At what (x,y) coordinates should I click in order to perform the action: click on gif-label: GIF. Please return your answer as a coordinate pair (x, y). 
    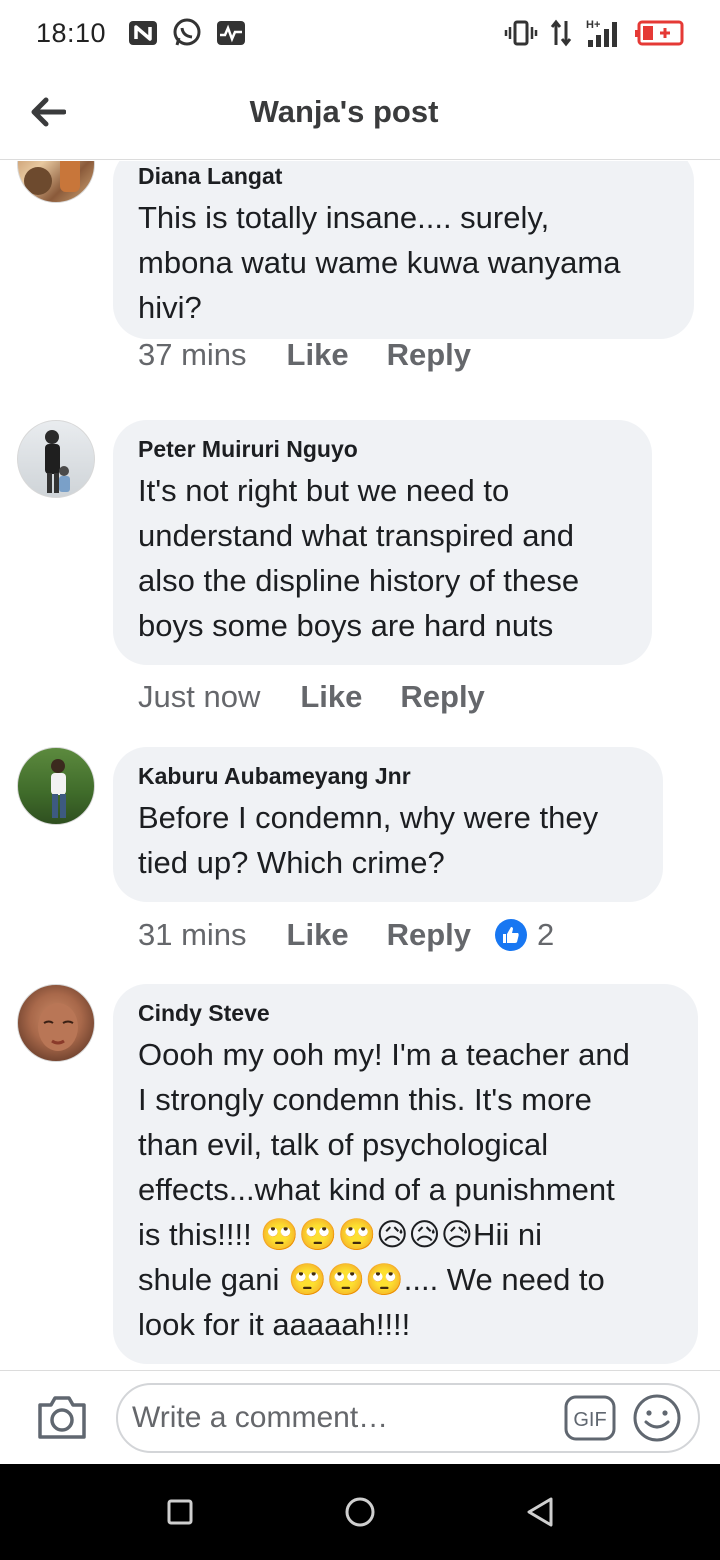
    Looking at the image, I should click on (589, 1420).